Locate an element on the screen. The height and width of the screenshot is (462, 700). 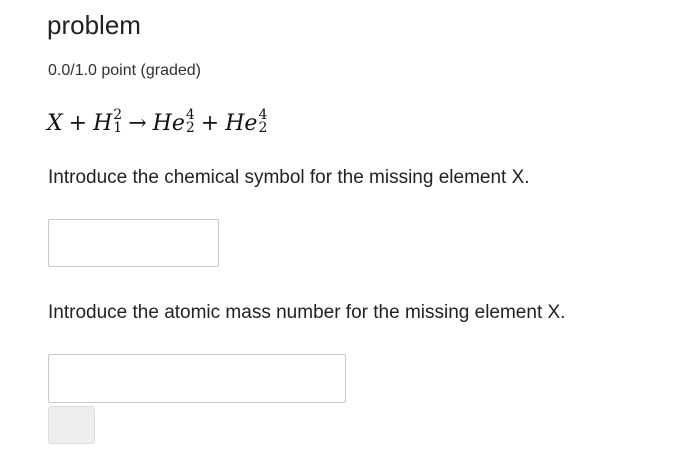
nuclear-equation: X + H 2 1 → He 4 2 + He 4 2 is located at coordinates (157, 123).